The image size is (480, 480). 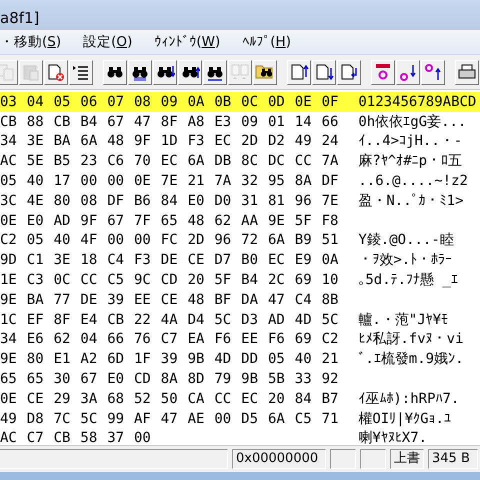 What do you see at coordinates (35, 339) in the screenshot?
I see `hex-byte: E6` at bounding box center [35, 339].